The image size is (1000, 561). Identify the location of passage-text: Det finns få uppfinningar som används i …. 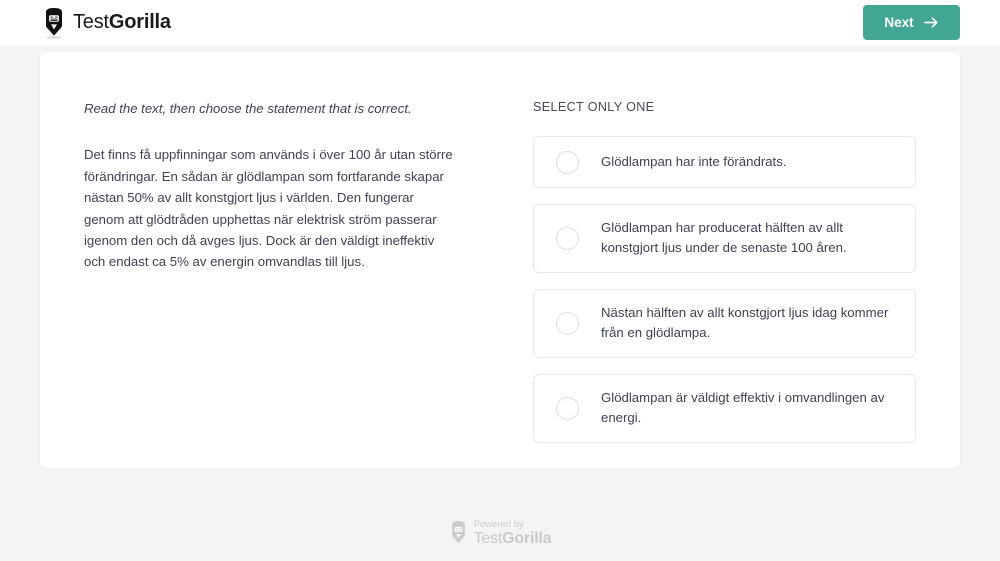
(268, 208).